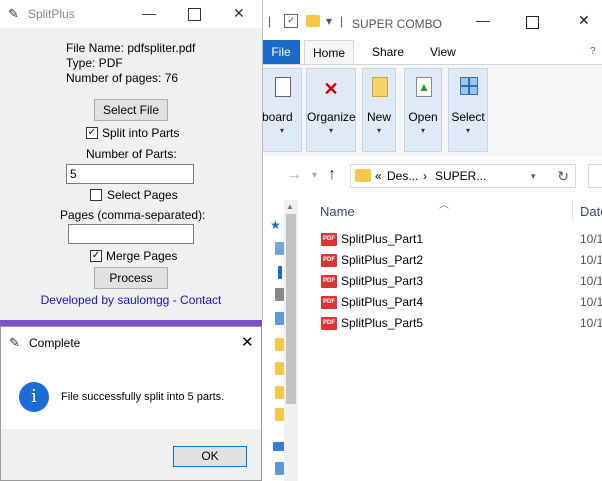  I want to click on tab-view: View, so click(443, 52).